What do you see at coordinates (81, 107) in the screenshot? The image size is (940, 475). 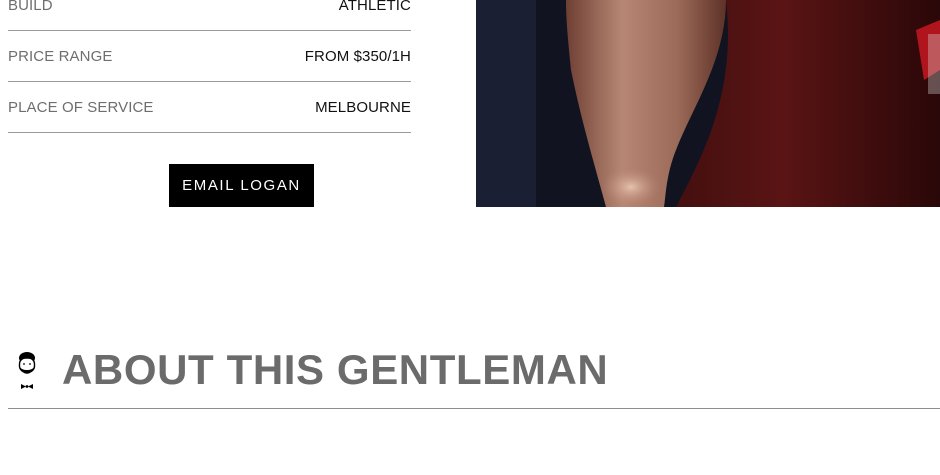 I see `detail-label: PLACE OF SERVICE` at bounding box center [81, 107].